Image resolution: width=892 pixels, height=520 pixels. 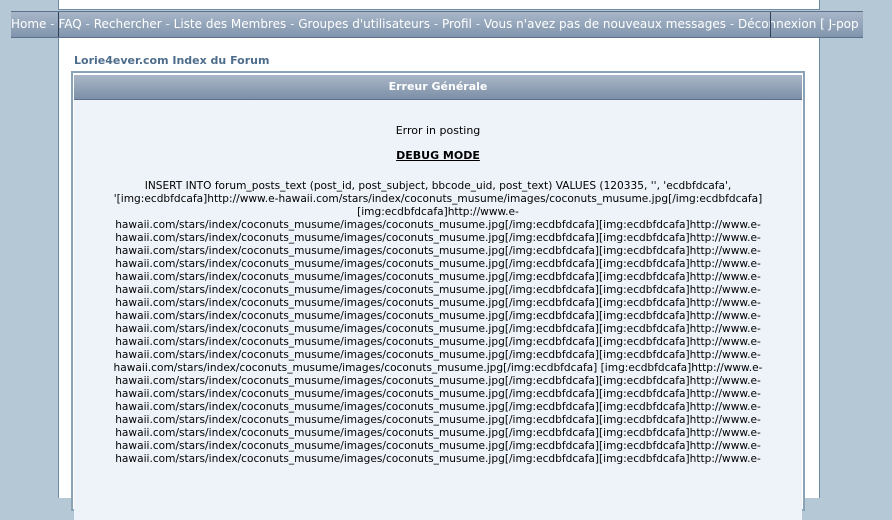 I want to click on top-strip, so click(x=446, y=5).